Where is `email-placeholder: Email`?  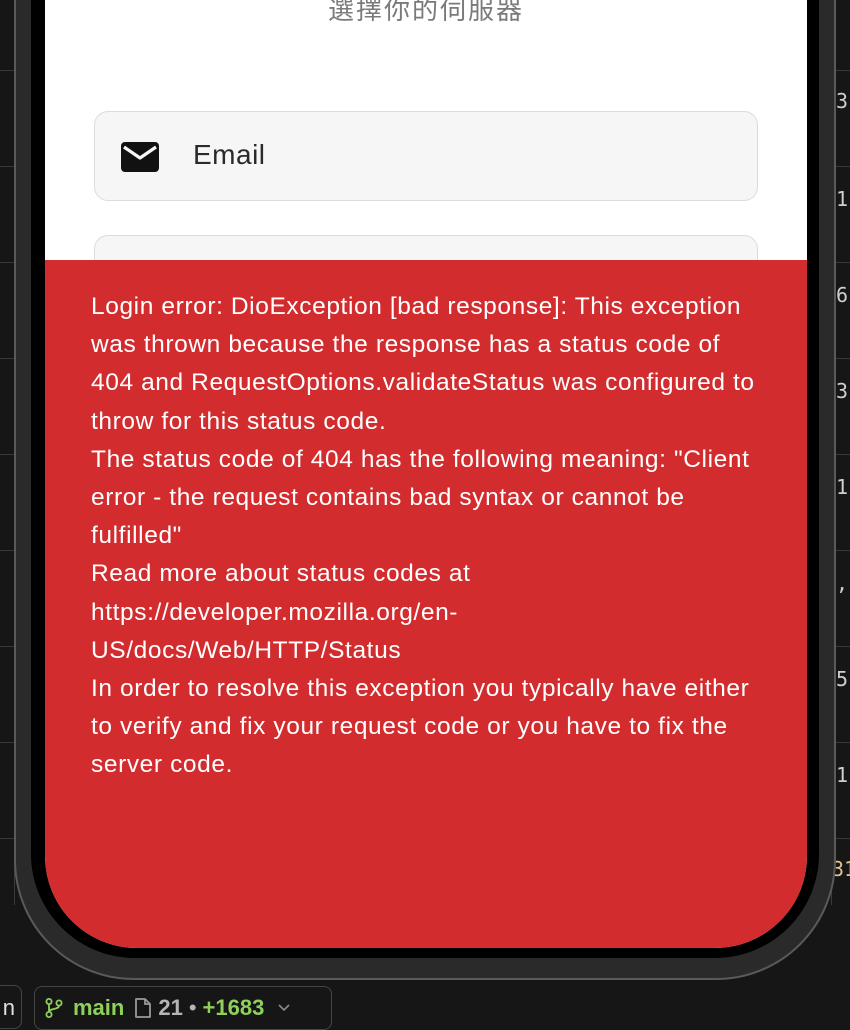 email-placeholder: Email is located at coordinates (229, 154).